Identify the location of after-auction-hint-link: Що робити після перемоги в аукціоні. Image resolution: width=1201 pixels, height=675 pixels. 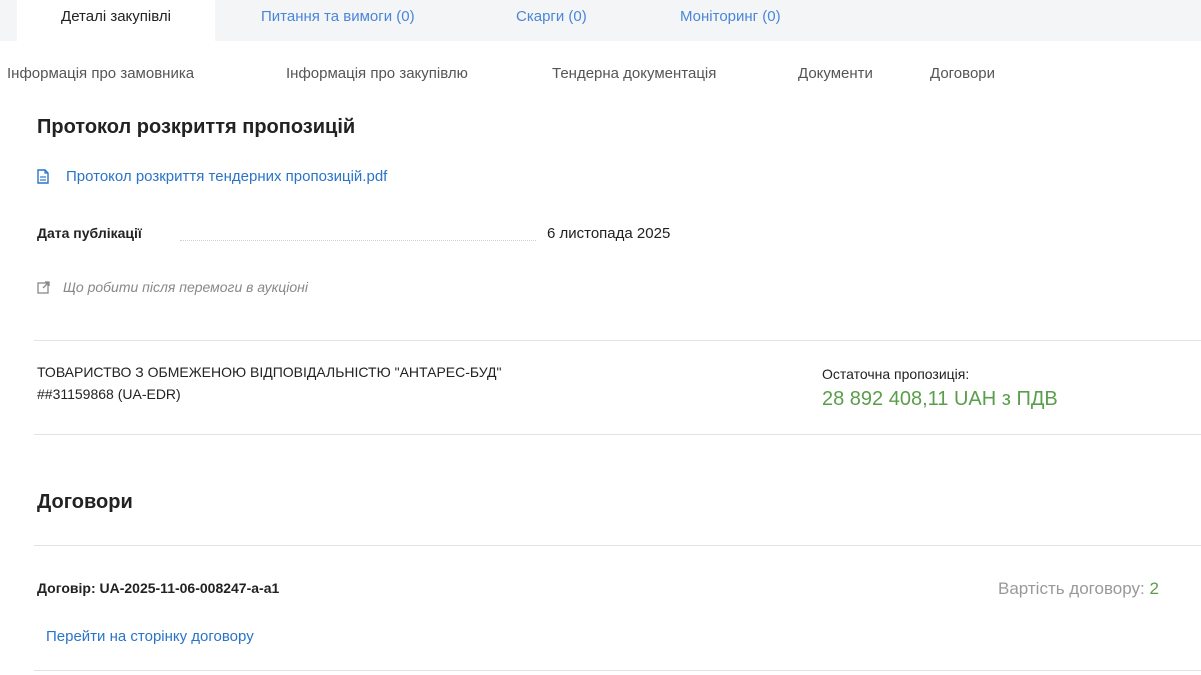
(172, 287).